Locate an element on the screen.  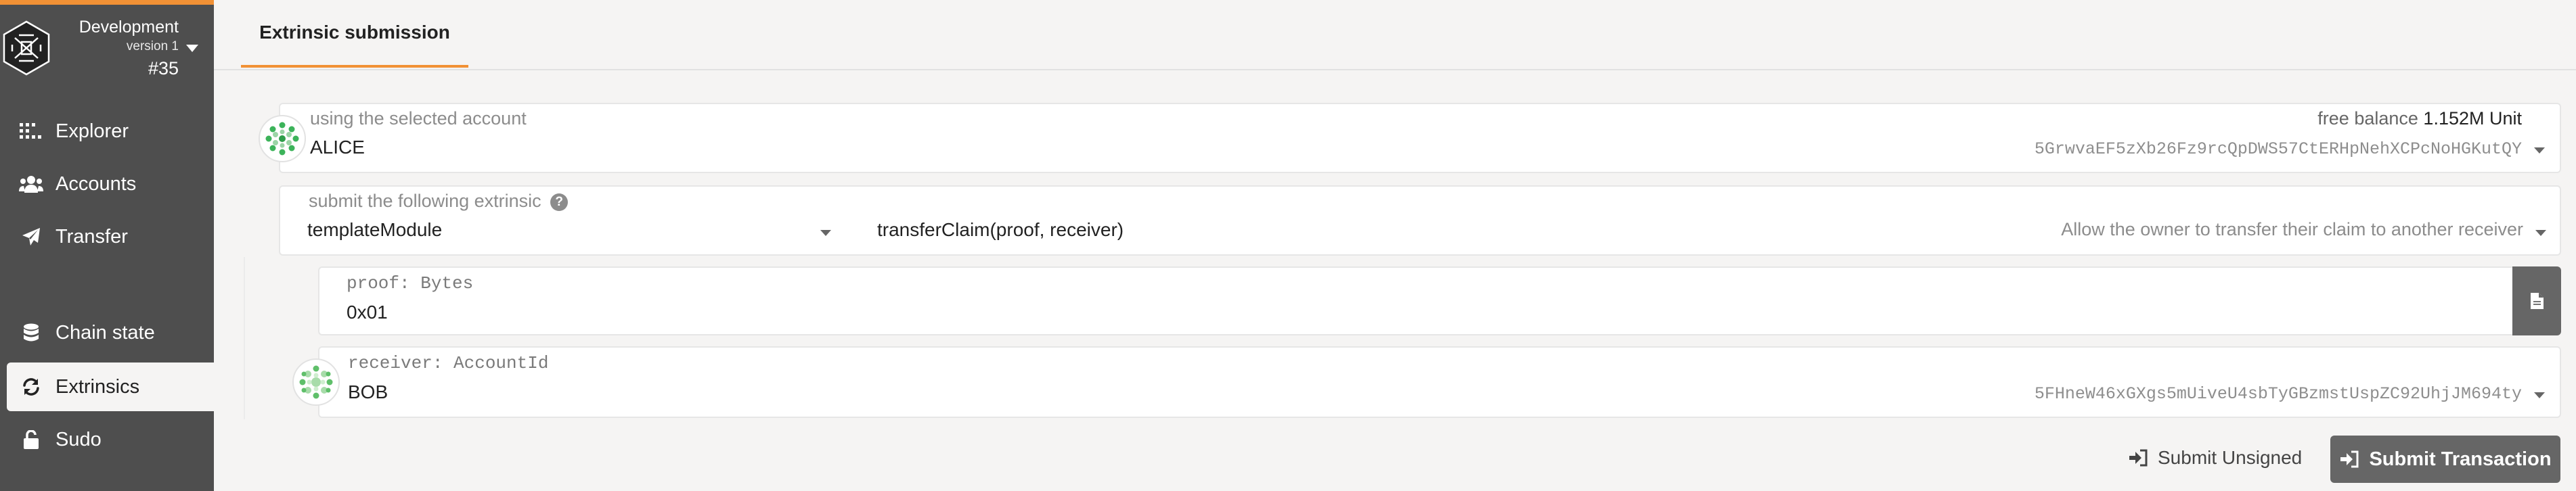
help-icon: ? is located at coordinates (559, 202).